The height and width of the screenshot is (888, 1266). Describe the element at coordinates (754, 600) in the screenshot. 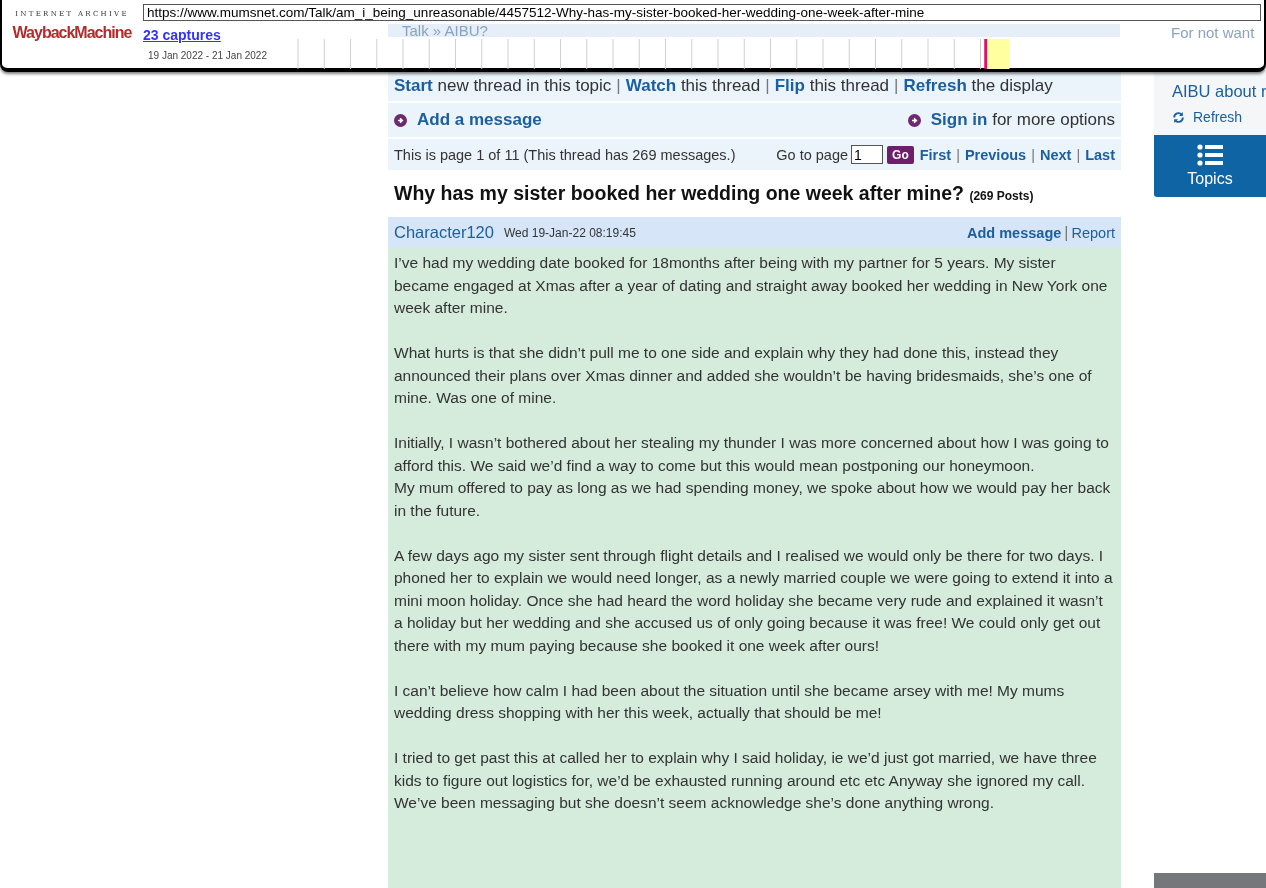

I see `post-paragraph: A few days ago my sister sent through flight details and I realised we would only be there for two days. I phoned her to explain we would need longer, as a newly married couple we were going to extend it into a mini moon holiday. Once she had heard the word holiday she became very rude and explained it wasn’t a holiday but her wedding and she accused us of only going because it was free! We could only get out there with my mum paying because she booked it one week after ours!` at that location.